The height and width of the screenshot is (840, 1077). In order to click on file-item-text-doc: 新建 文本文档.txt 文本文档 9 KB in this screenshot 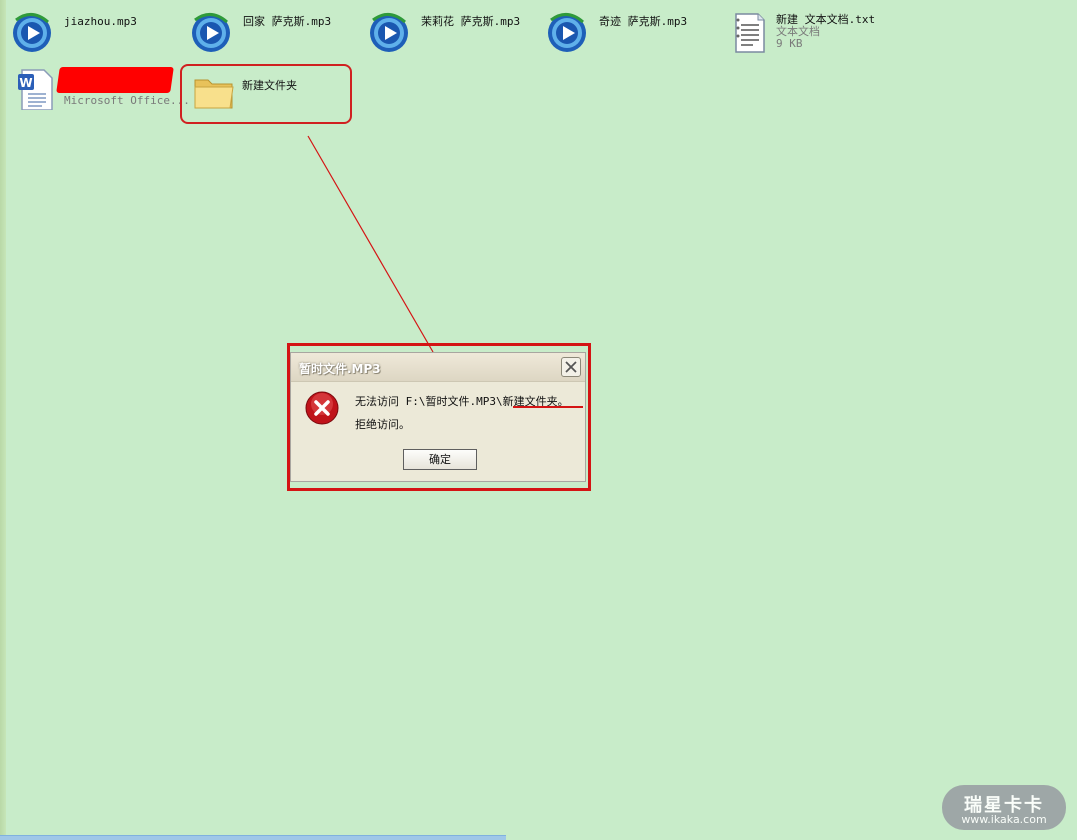, I will do `click(801, 32)`.